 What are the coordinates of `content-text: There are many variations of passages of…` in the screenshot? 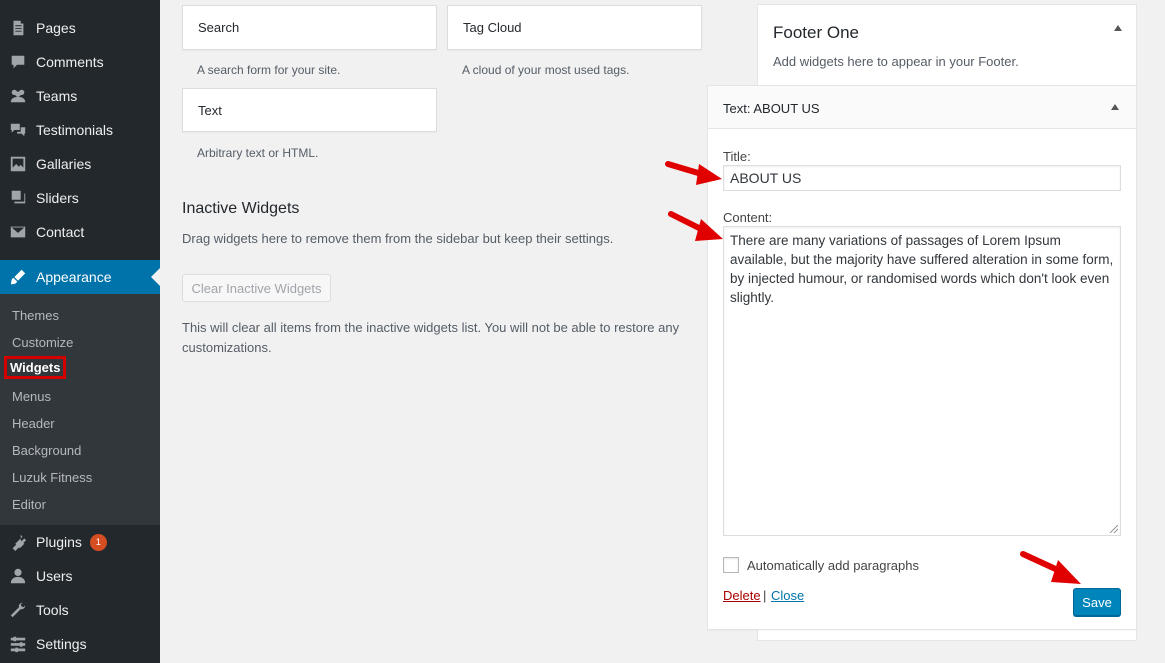 It's located at (922, 269).